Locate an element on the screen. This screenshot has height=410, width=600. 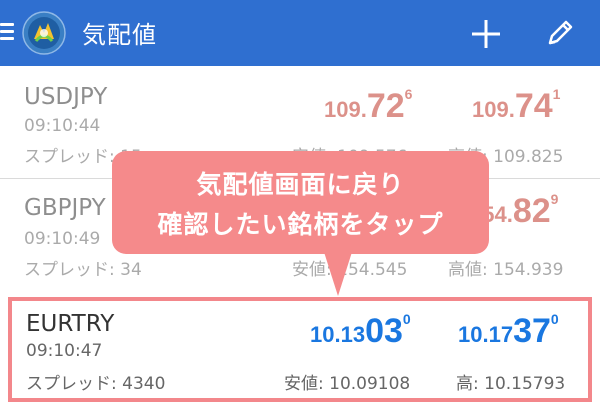
edit-pencil-icon is located at coordinates (560, 33).